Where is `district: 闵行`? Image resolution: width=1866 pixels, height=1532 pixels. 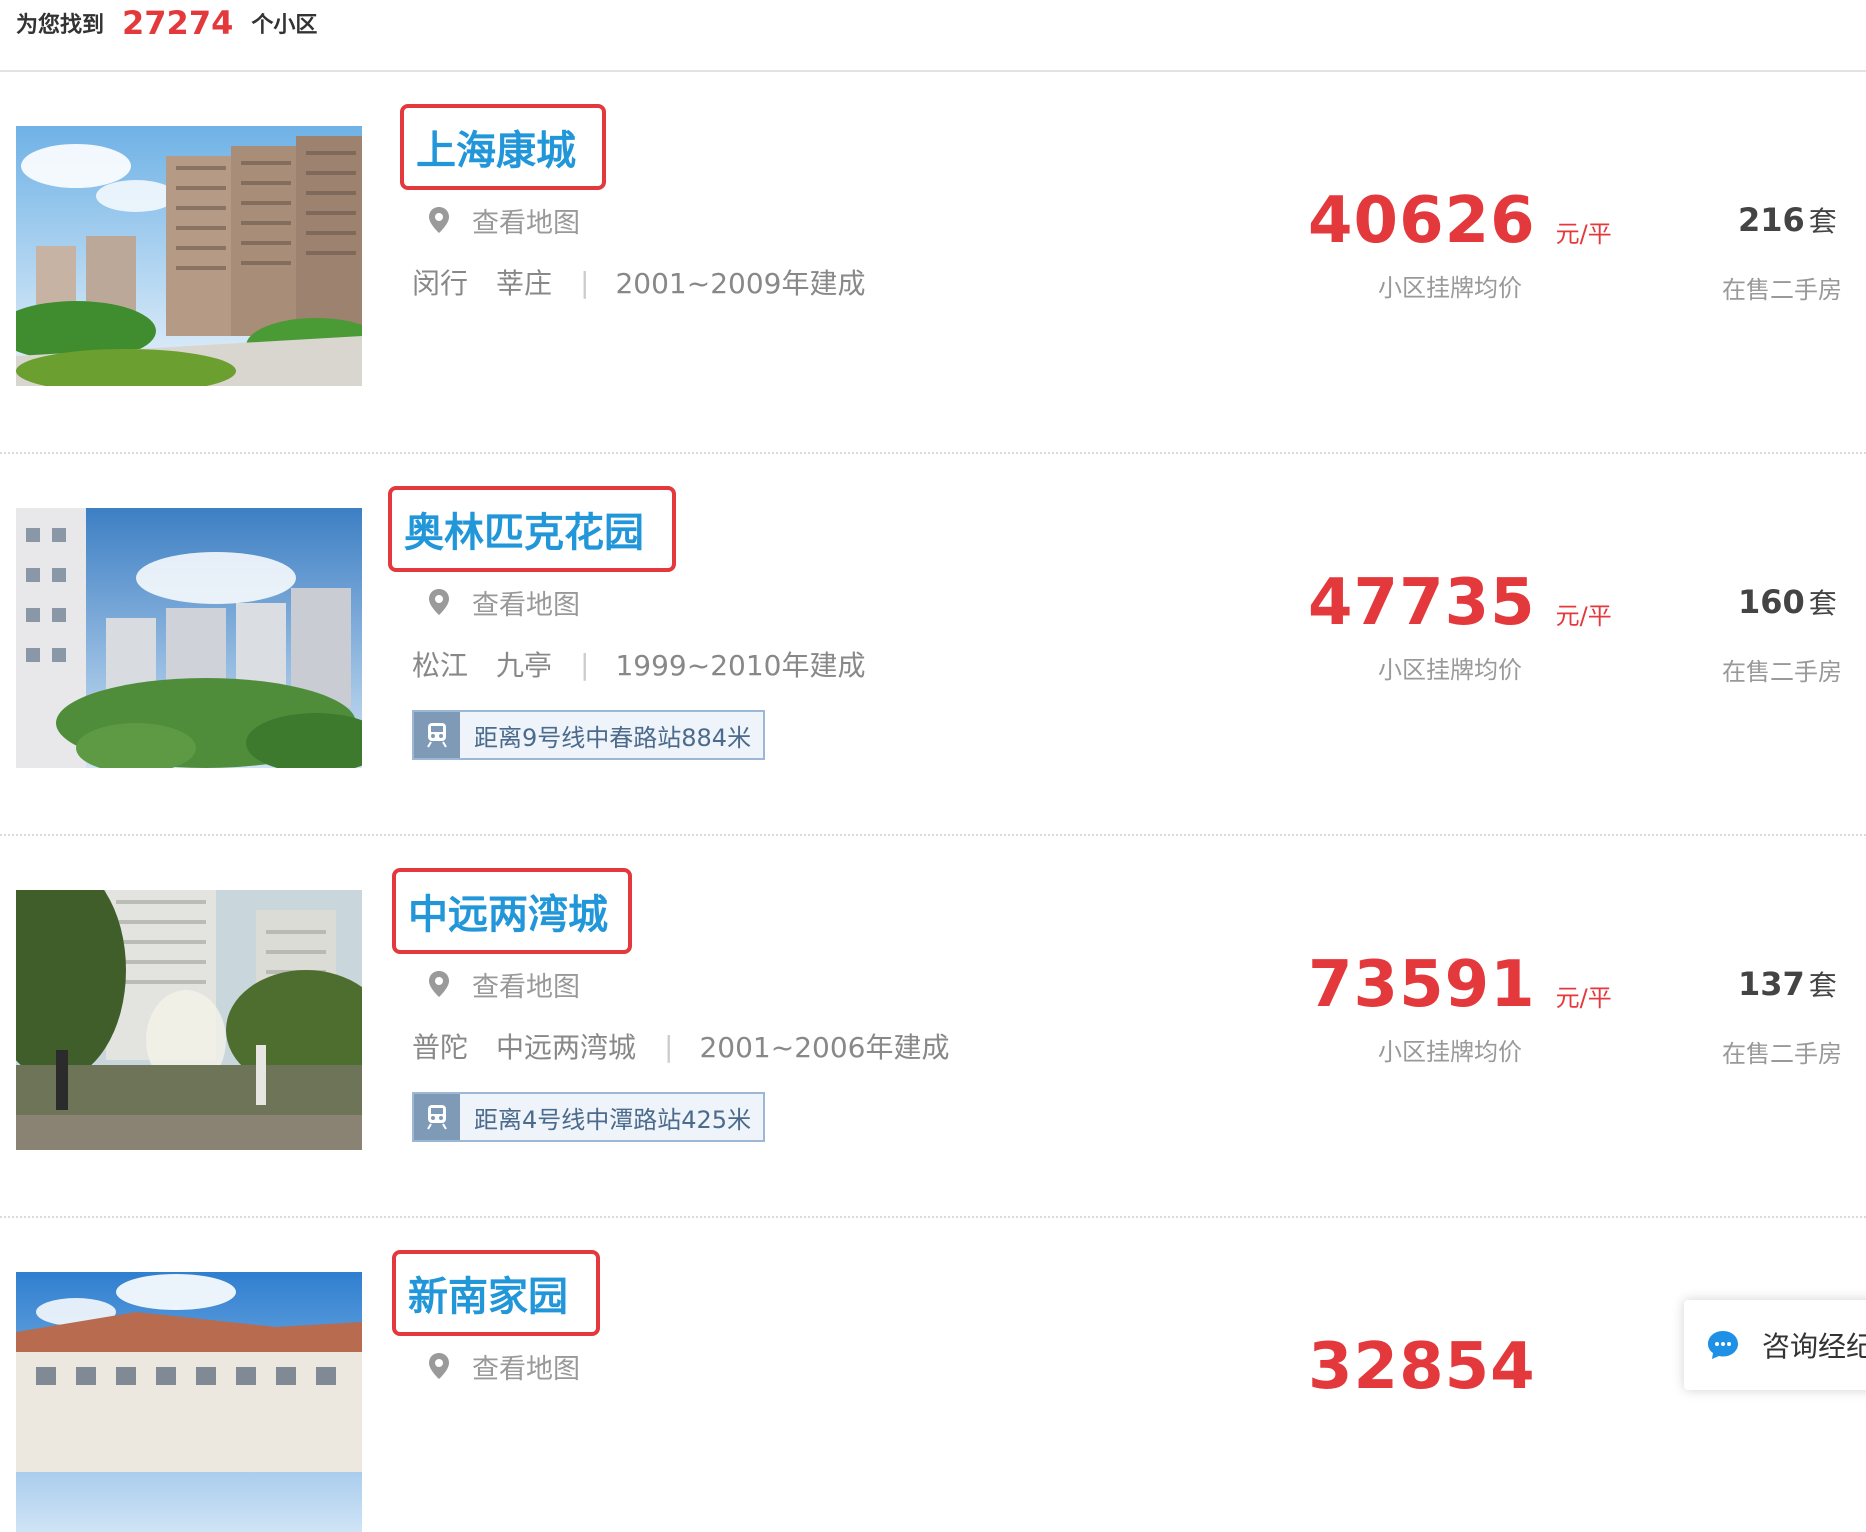 district: 闵行 is located at coordinates (440, 282).